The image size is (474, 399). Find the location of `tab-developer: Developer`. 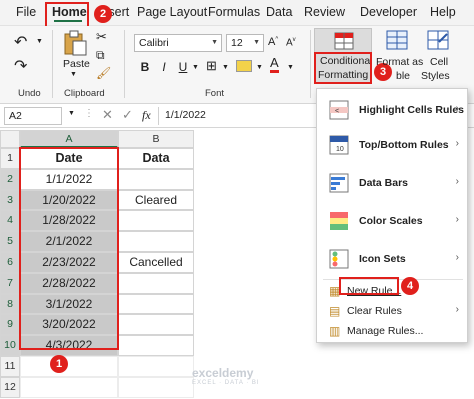

tab-developer: Developer is located at coordinates (388, 12).